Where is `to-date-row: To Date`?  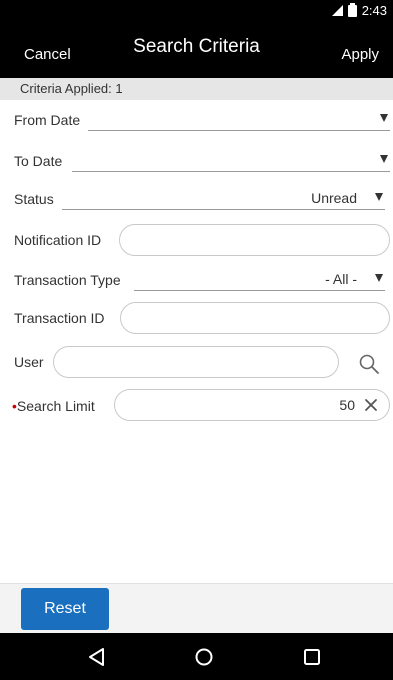 to-date-row: To Date is located at coordinates (196, 162).